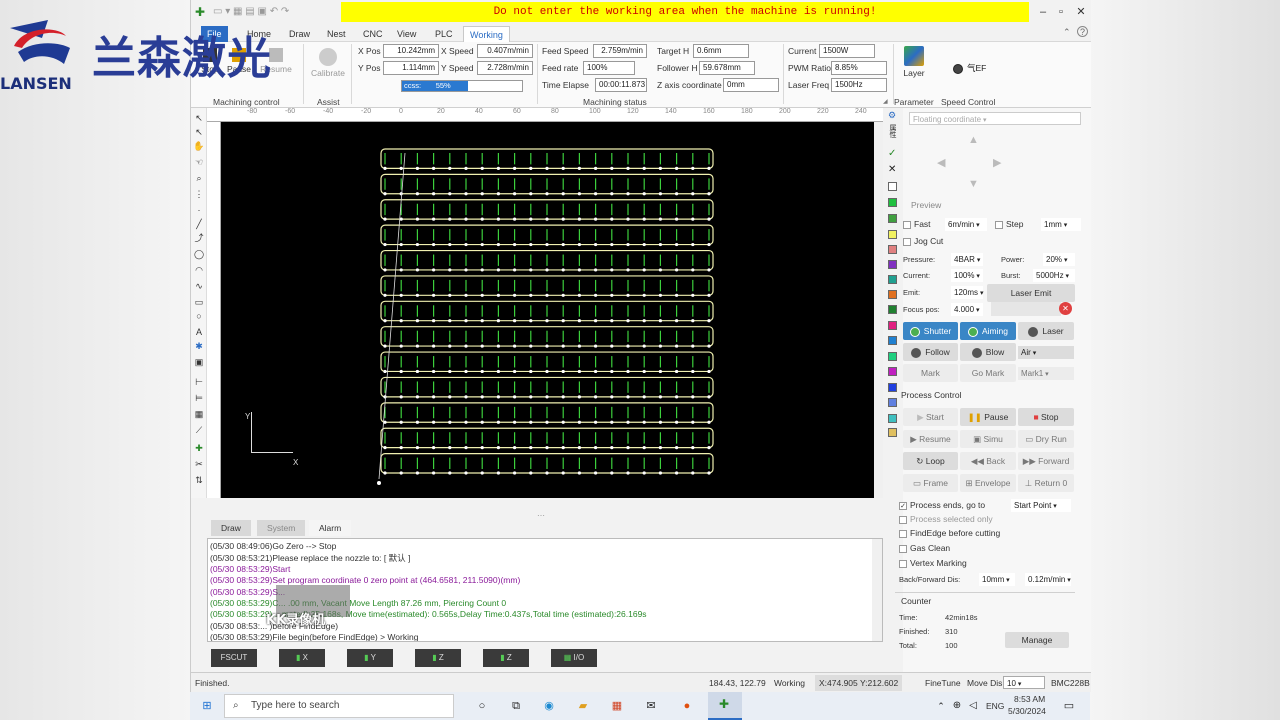 Image resolution: width=1280 pixels, height=720 pixels. Describe the element at coordinates (482, 706) in the screenshot. I see `cortana-icon: ○` at that location.